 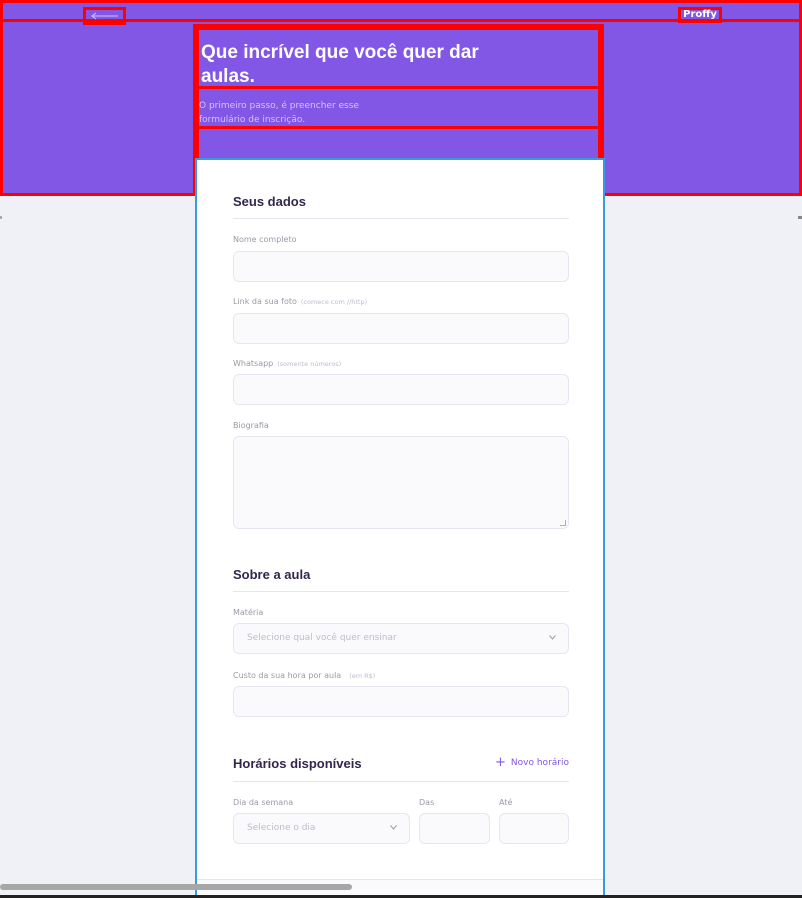 I want to click on arrow-left-icon, so click(x=104, y=16).